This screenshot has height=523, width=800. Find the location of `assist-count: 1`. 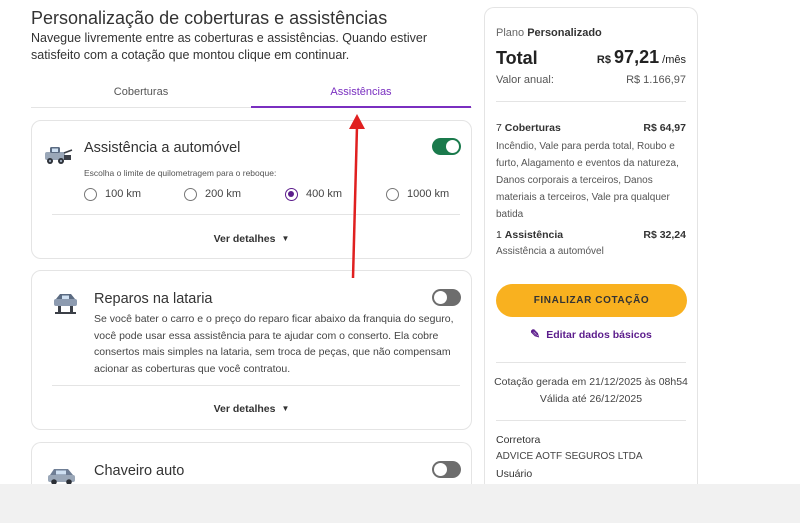

assist-count: 1 is located at coordinates (499, 235).